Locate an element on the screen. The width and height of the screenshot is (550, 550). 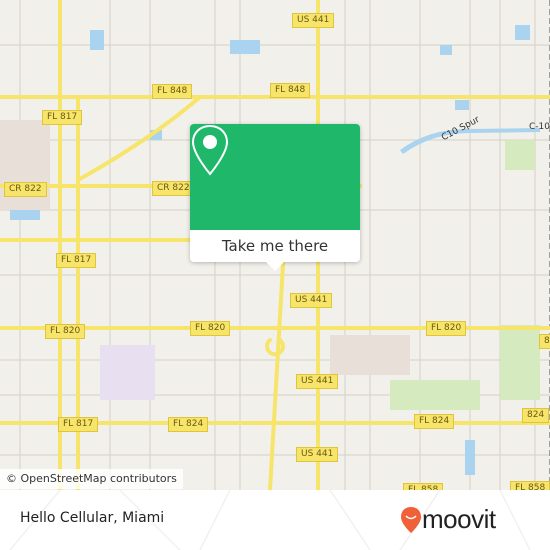
popup-header is located at coordinates (275, 177).